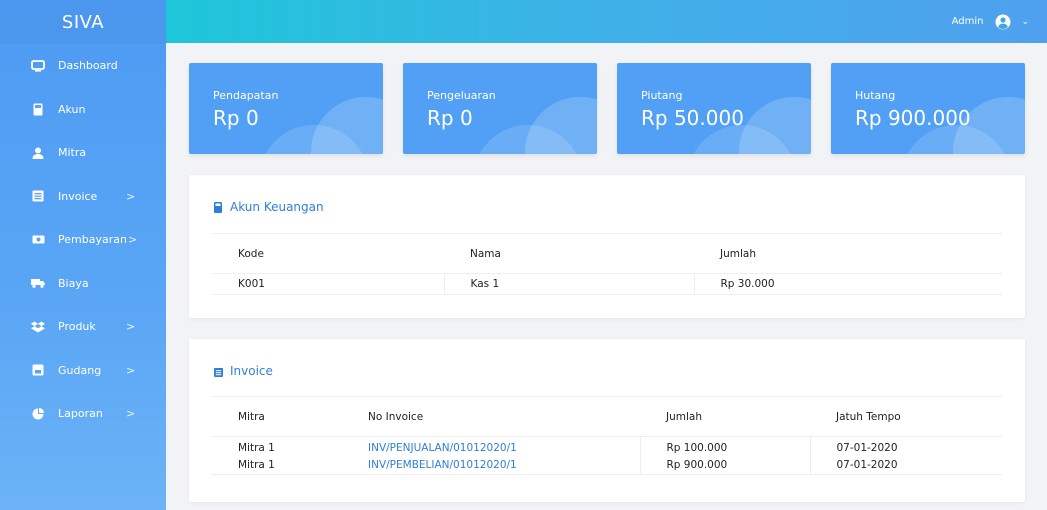 Image resolution: width=1047 pixels, height=510 pixels. What do you see at coordinates (72, 153) in the screenshot?
I see `sidebar-item-label: Mitra` at bounding box center [72, 153].